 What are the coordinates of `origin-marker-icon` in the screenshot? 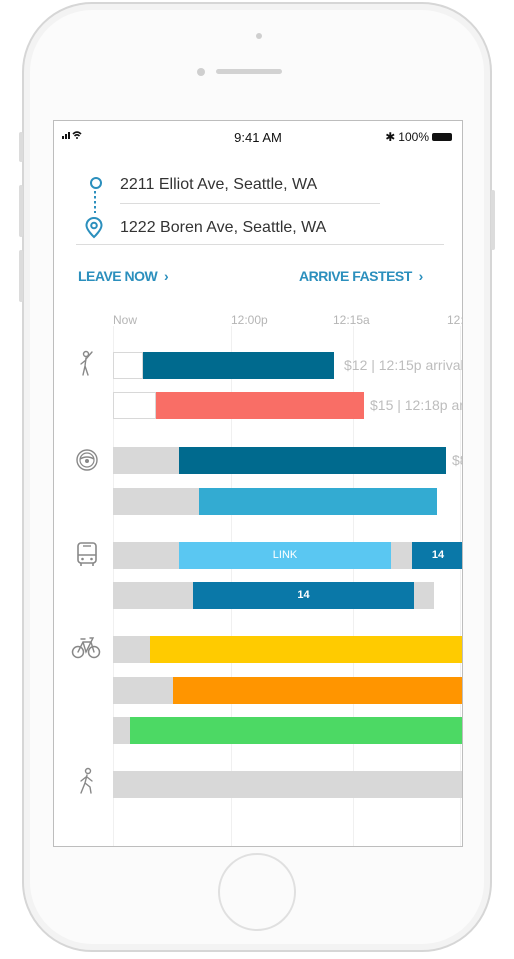 It's located at (96, 183).